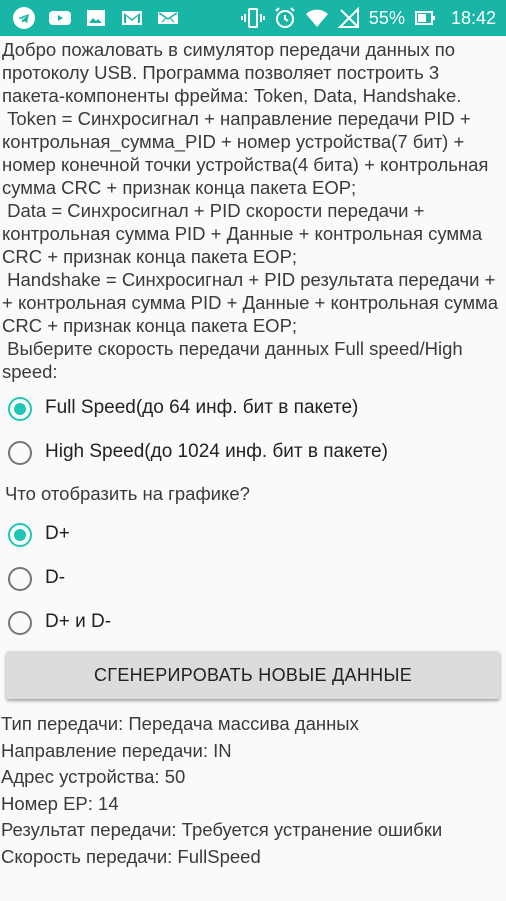 The image size is (506, 901). I want to click on result-ep-number: Номер EP: 14, so click(60, 803).